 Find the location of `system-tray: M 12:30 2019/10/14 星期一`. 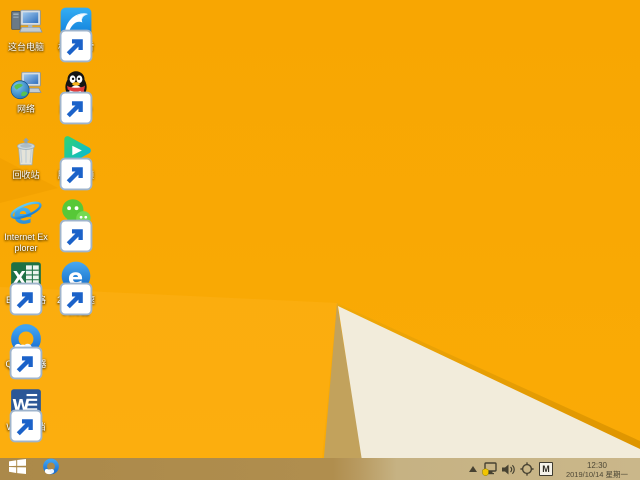

system-tray: M 12:30 2019/10/14 星期一 is located at coordinates (554, 469).